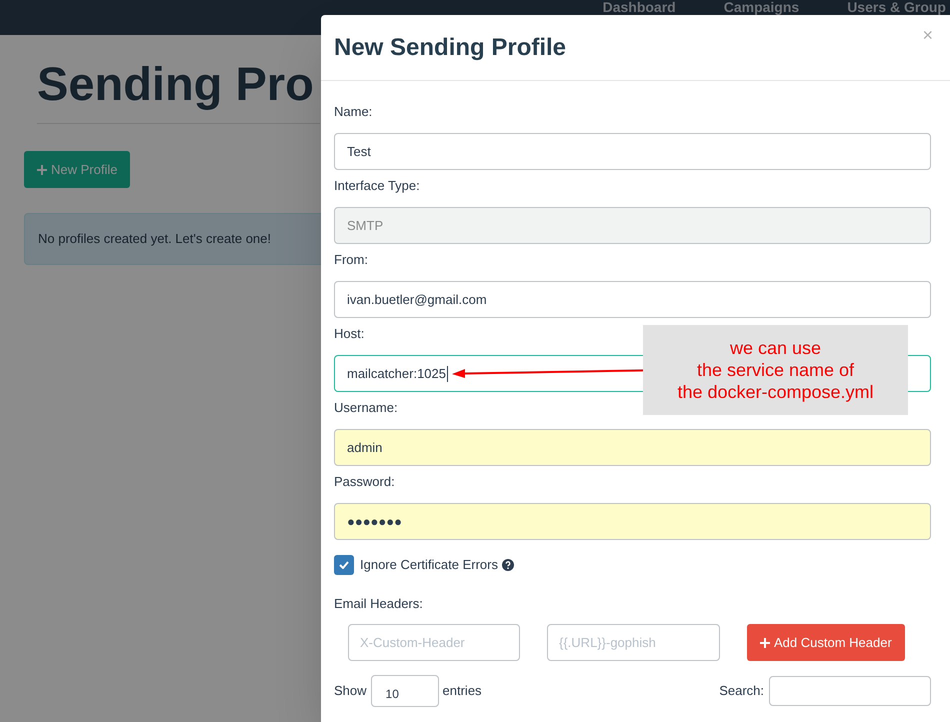 This screenshot has width=950, height=722. What do you see at coordinates (429, 565) in the screenshot?
I see `checkbox-label: Ignore Certificate Errors` at bounding box center [429, 565].